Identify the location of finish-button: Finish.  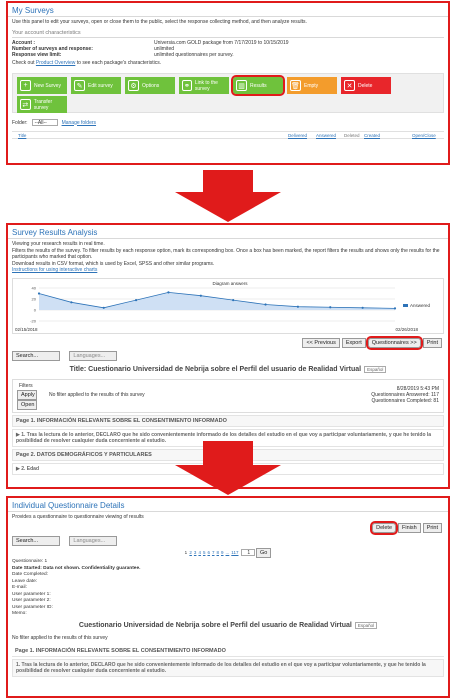
(409, 528).